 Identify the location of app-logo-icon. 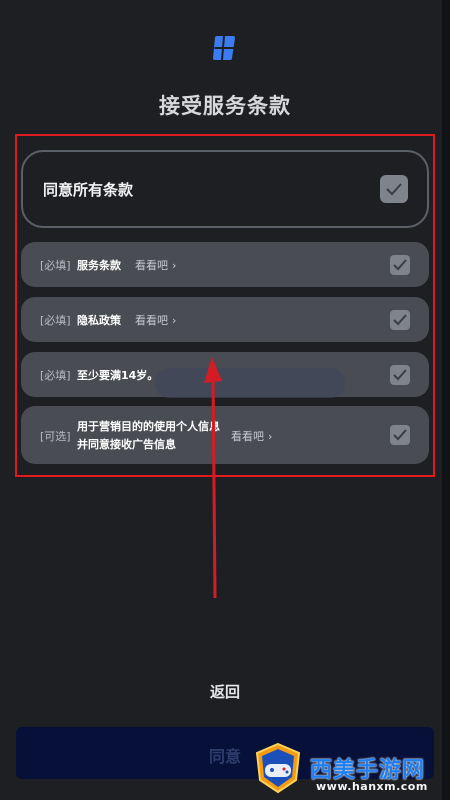
(224, 48).